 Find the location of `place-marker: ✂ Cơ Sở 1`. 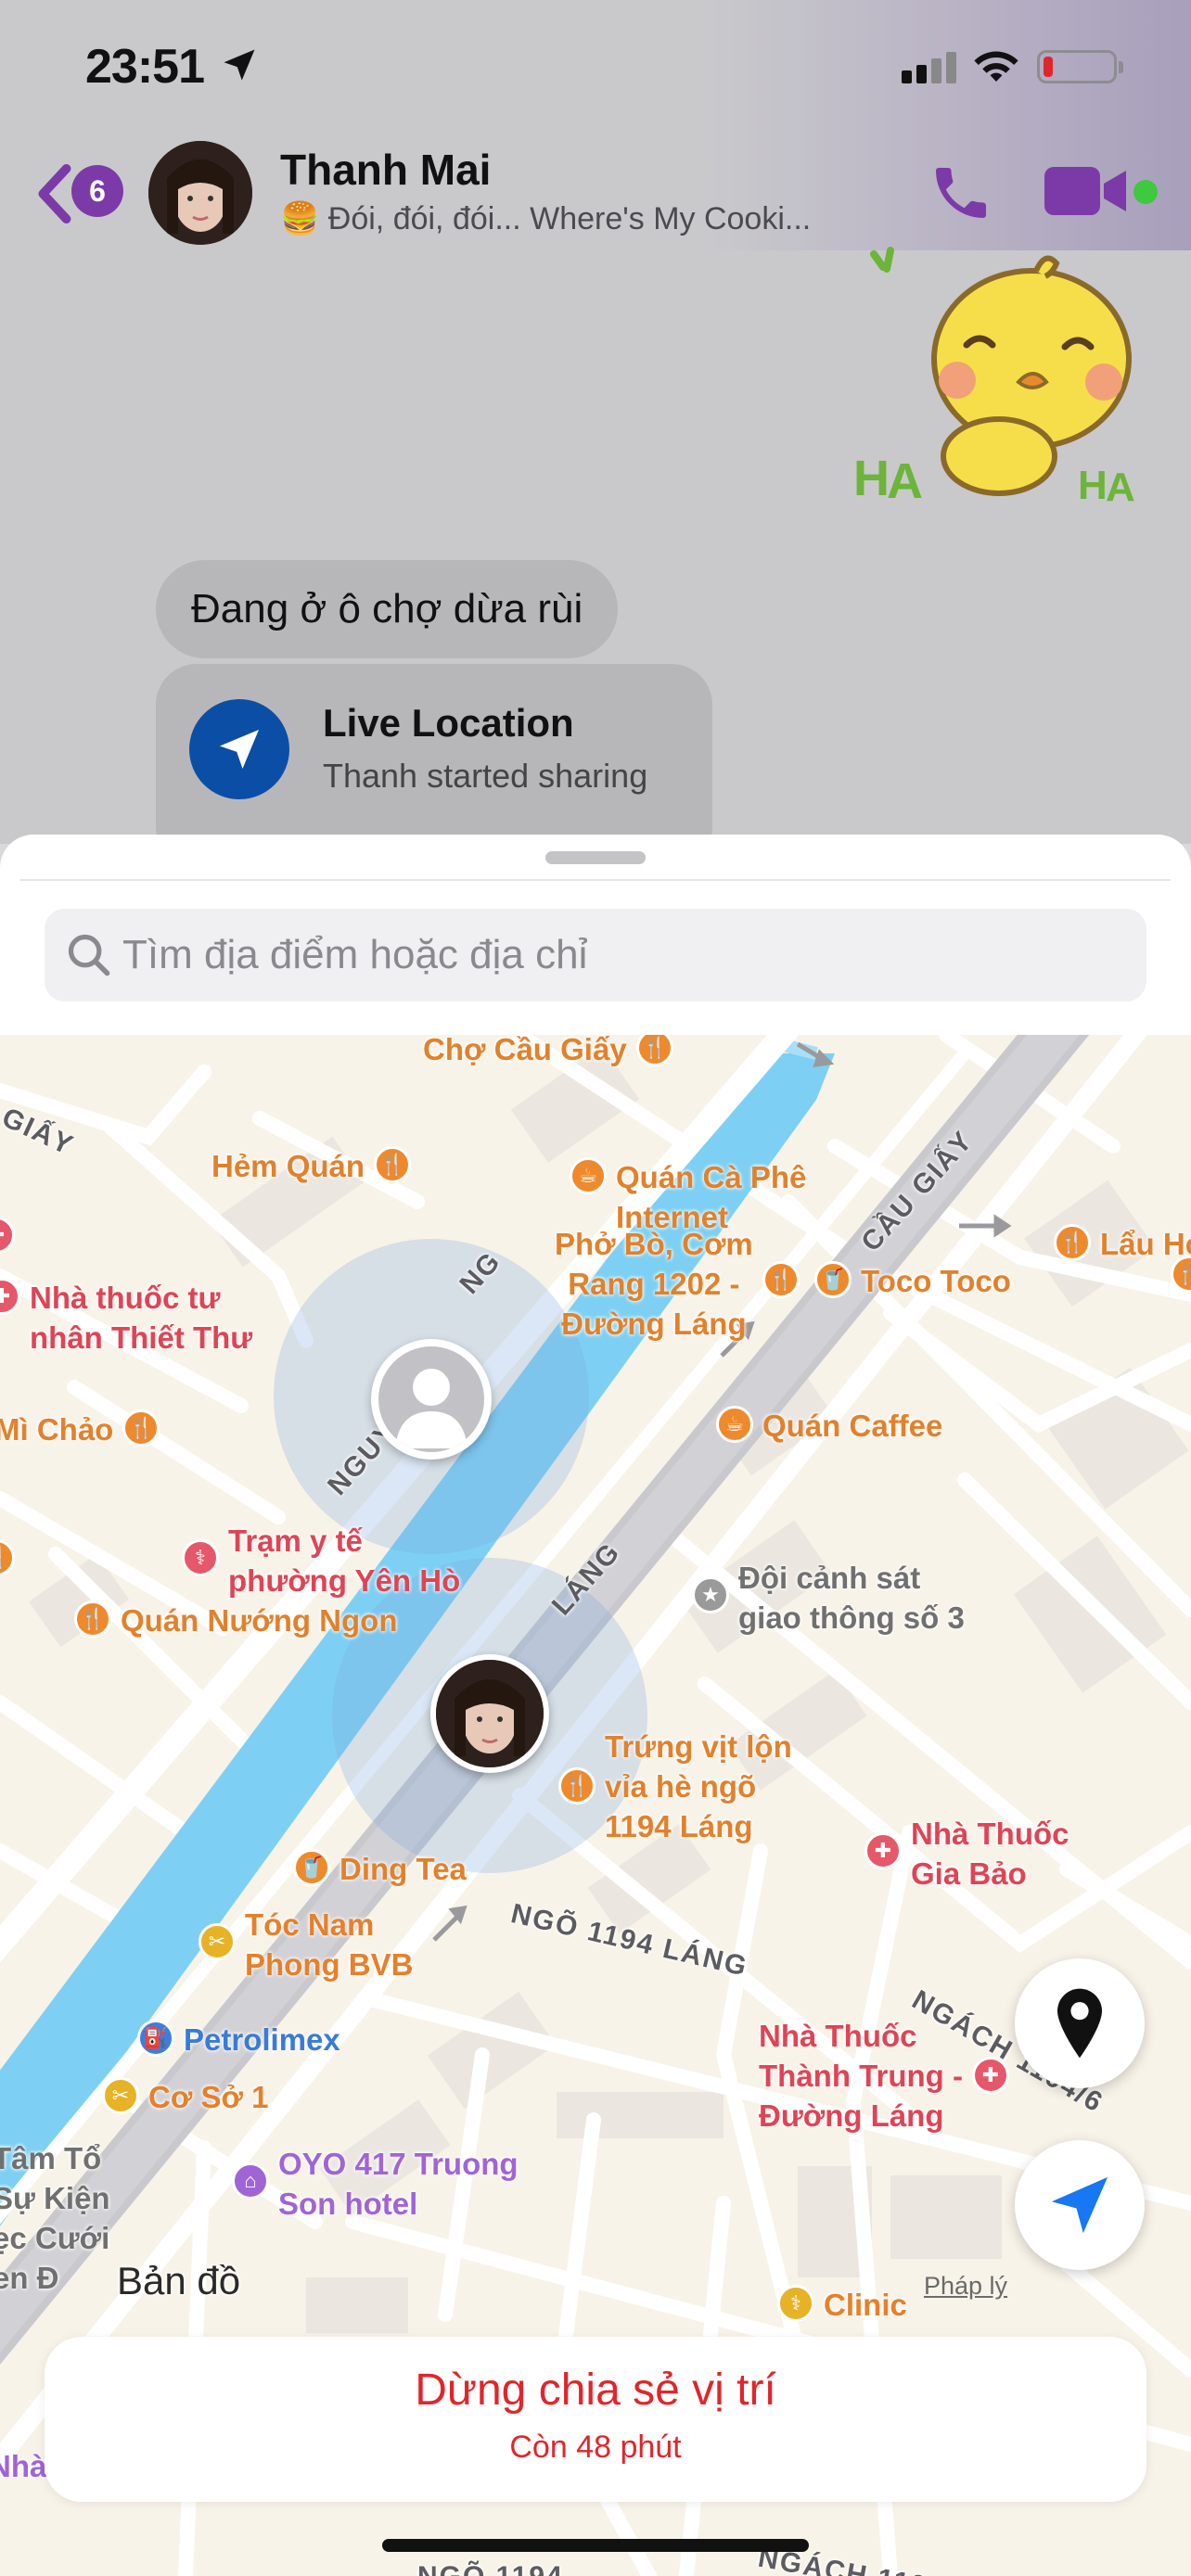

place-marker: ✂ Cơ Sở 1 is located at coordinates (185, 2097).